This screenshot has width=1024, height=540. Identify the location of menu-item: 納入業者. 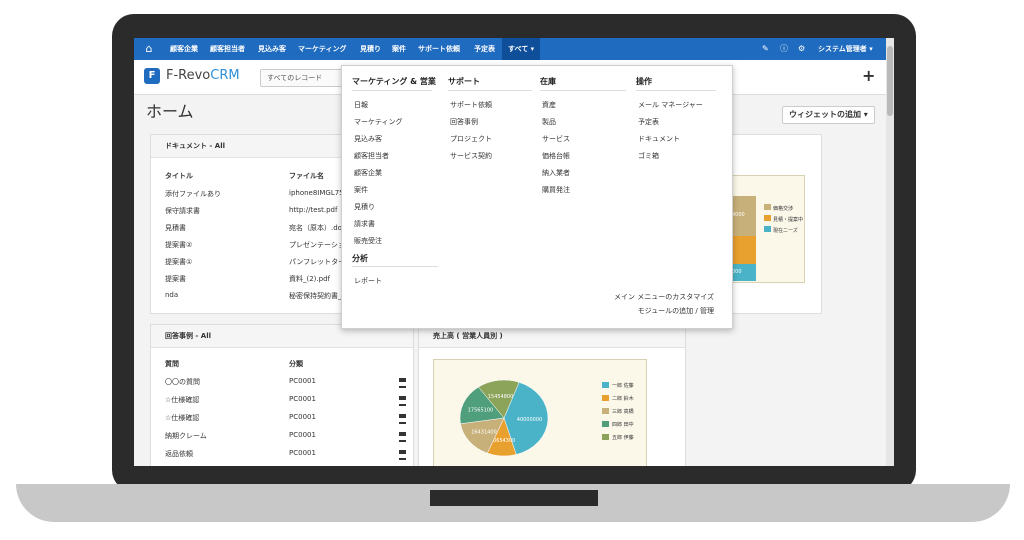
(556, 173).